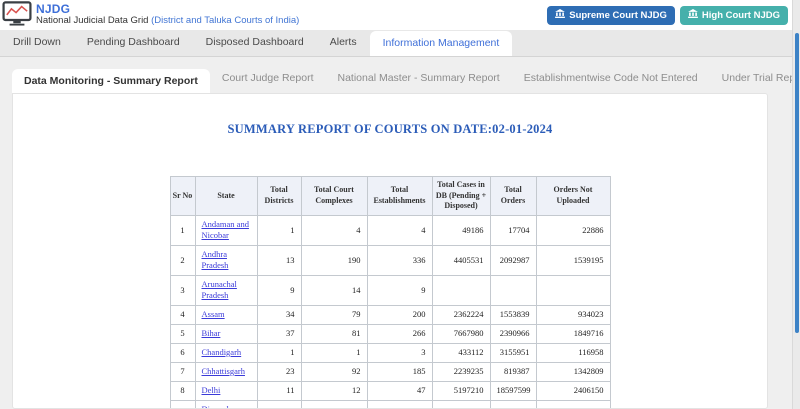 The height and width of the screenshot is (409, 800). What do you see at coordinates (334, 333) in the screenshot?
I see `complexes-cell: 81` at bounding box center [334, 333].